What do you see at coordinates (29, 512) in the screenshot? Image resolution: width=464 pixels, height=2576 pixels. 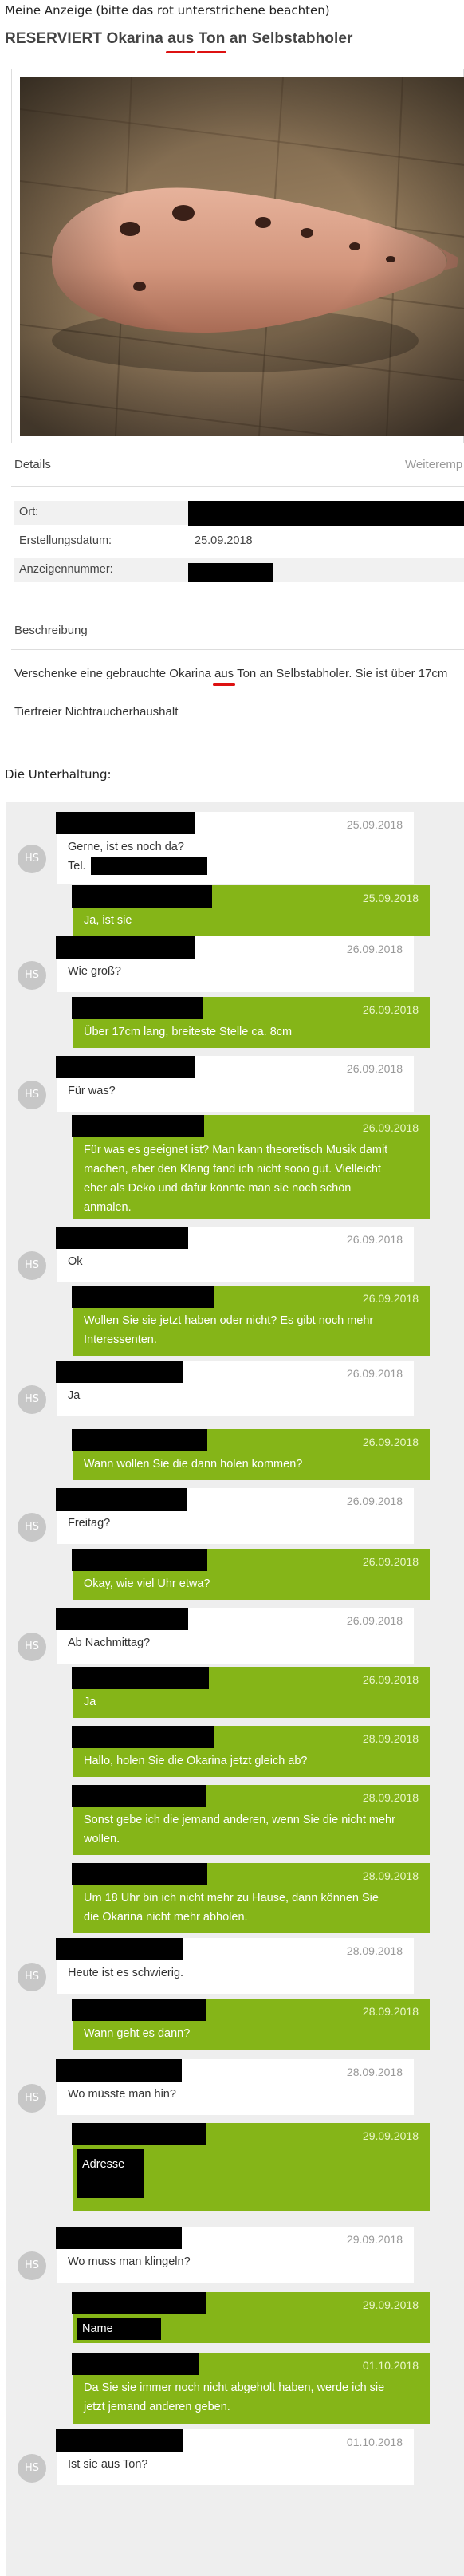 I see `location-label: Ort:` at bounding box center [29, 512].